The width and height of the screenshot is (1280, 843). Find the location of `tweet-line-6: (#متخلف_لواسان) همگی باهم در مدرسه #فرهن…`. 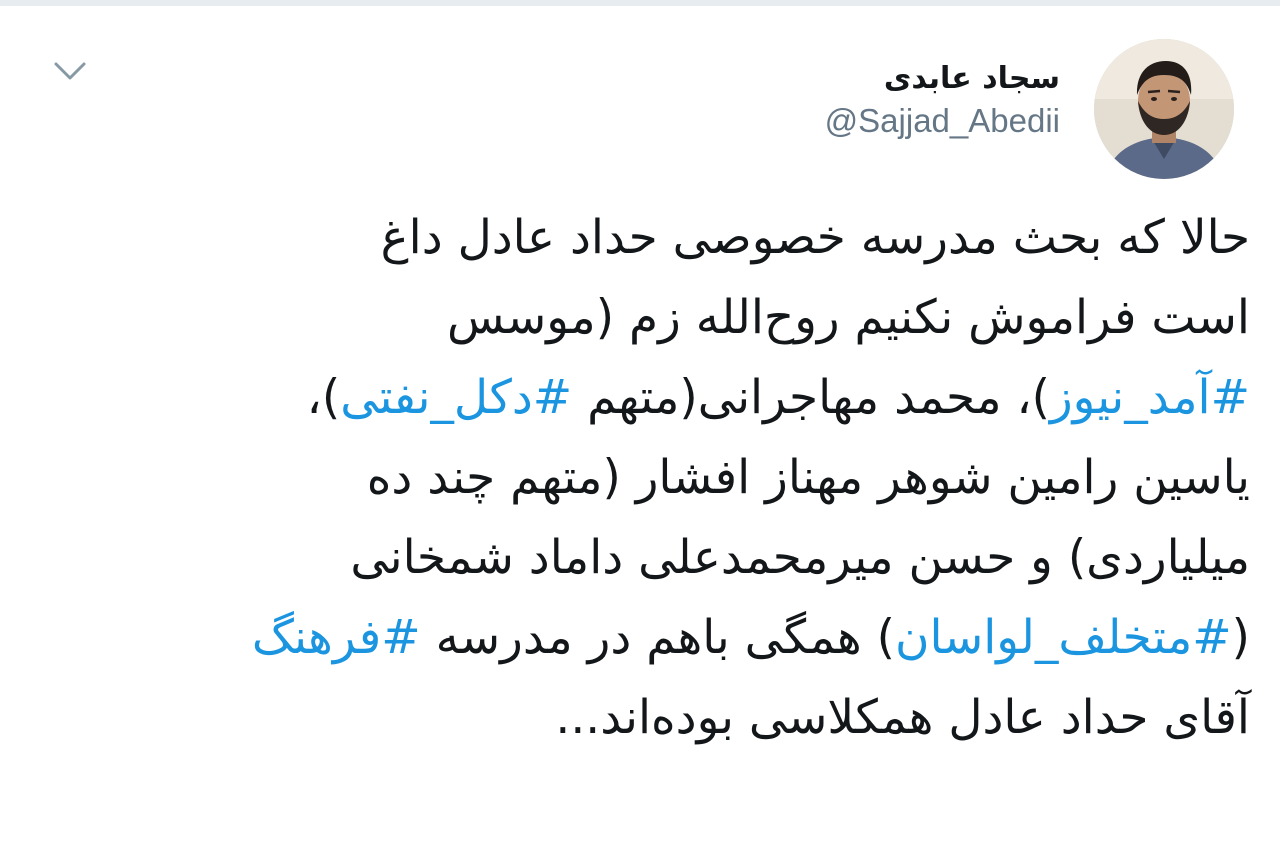

tweet-line-6: (#متخلف_لواسان) همگی باهم در مدرسه #فرهن… is located at coordinates (645, 638).